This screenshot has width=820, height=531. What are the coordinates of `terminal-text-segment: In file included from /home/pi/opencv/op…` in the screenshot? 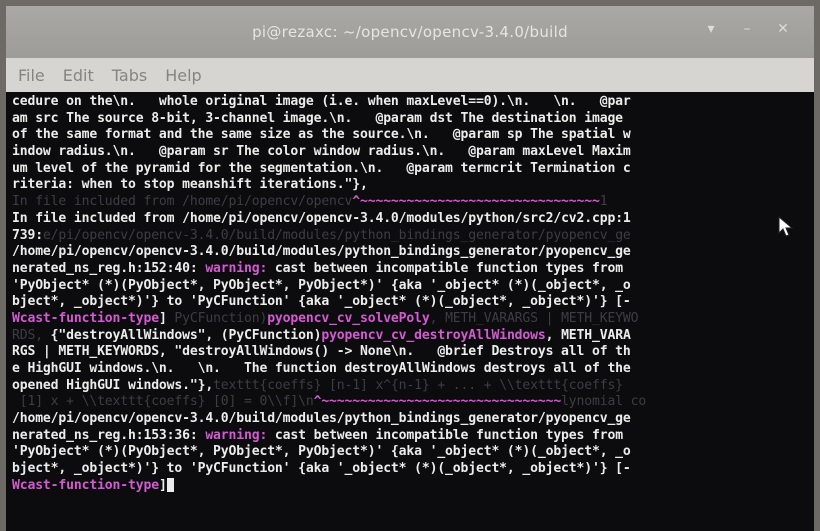 It's located at (182, 202).